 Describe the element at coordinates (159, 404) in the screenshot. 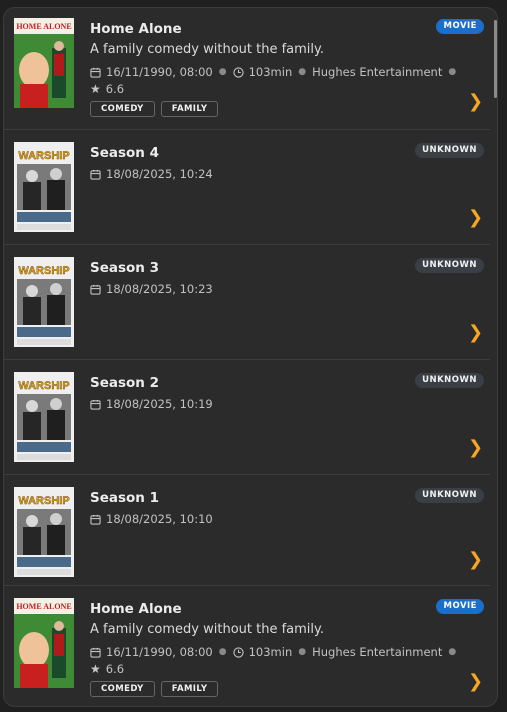

I see `item-date: 18/08/2025, 10:19` at that location.